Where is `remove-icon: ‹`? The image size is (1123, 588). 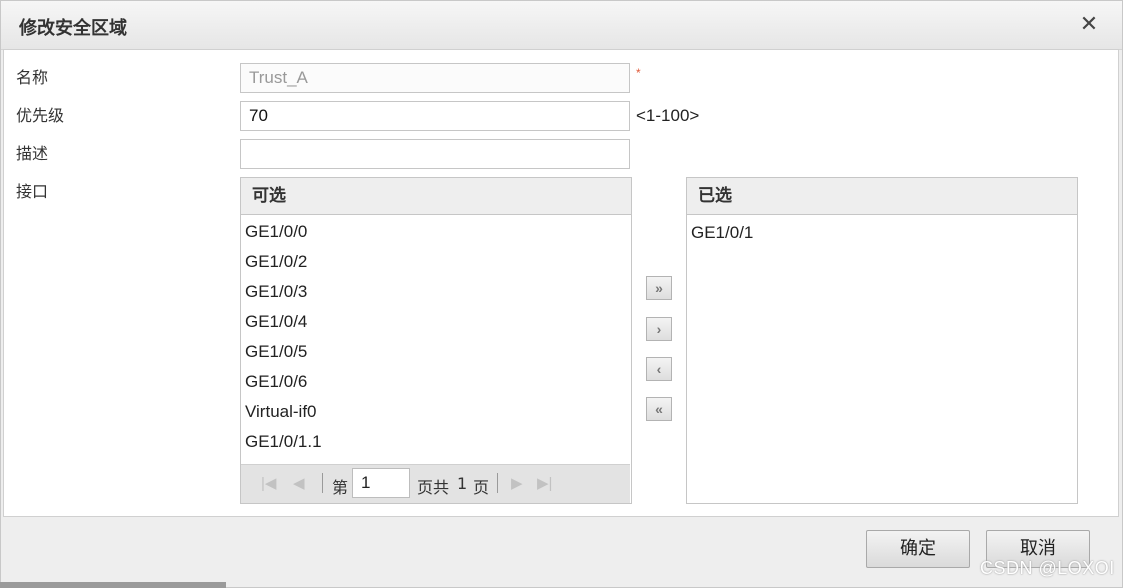 remove-icon: ‹ is located at coordinates (659, 369).